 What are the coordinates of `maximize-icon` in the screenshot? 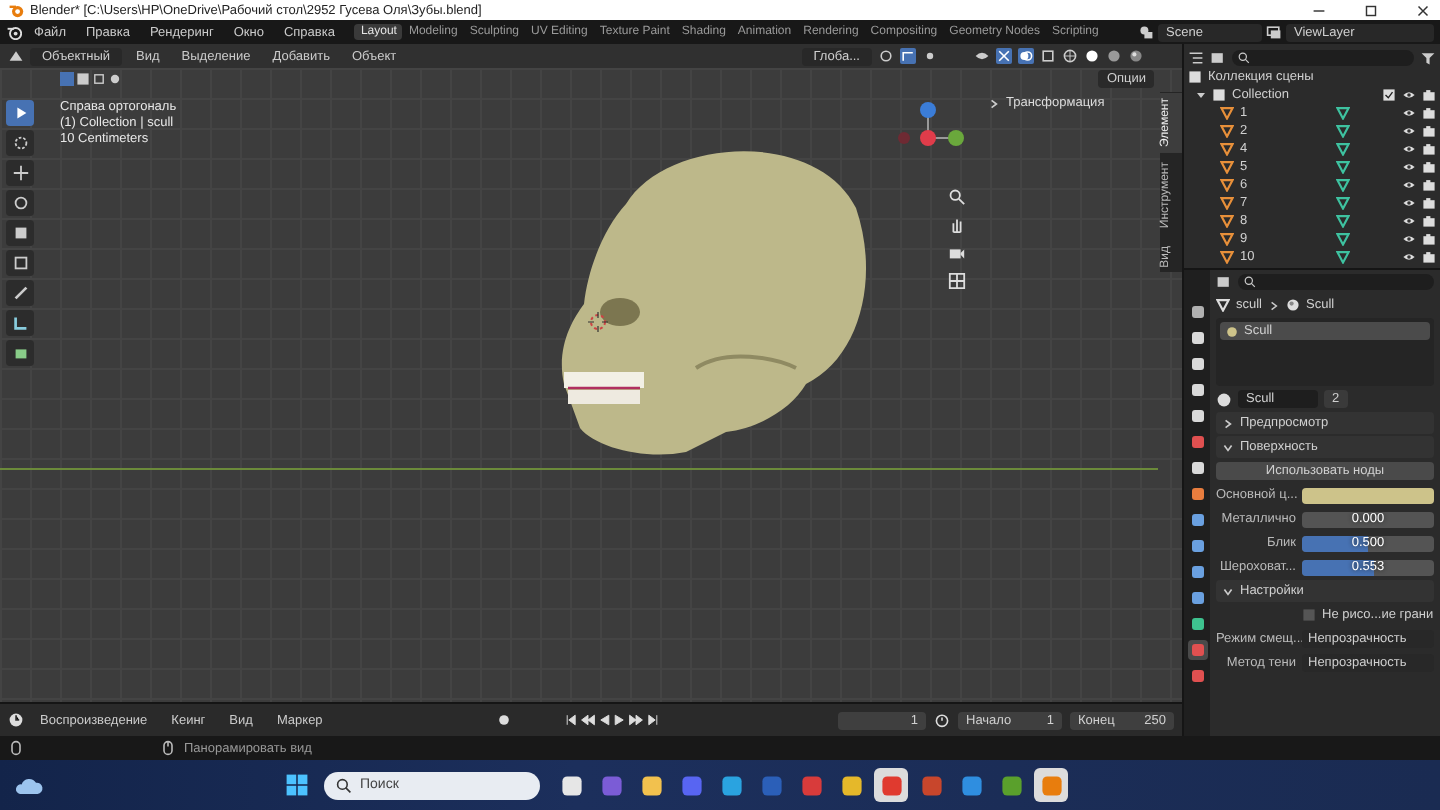 It's located at (1371, 10).